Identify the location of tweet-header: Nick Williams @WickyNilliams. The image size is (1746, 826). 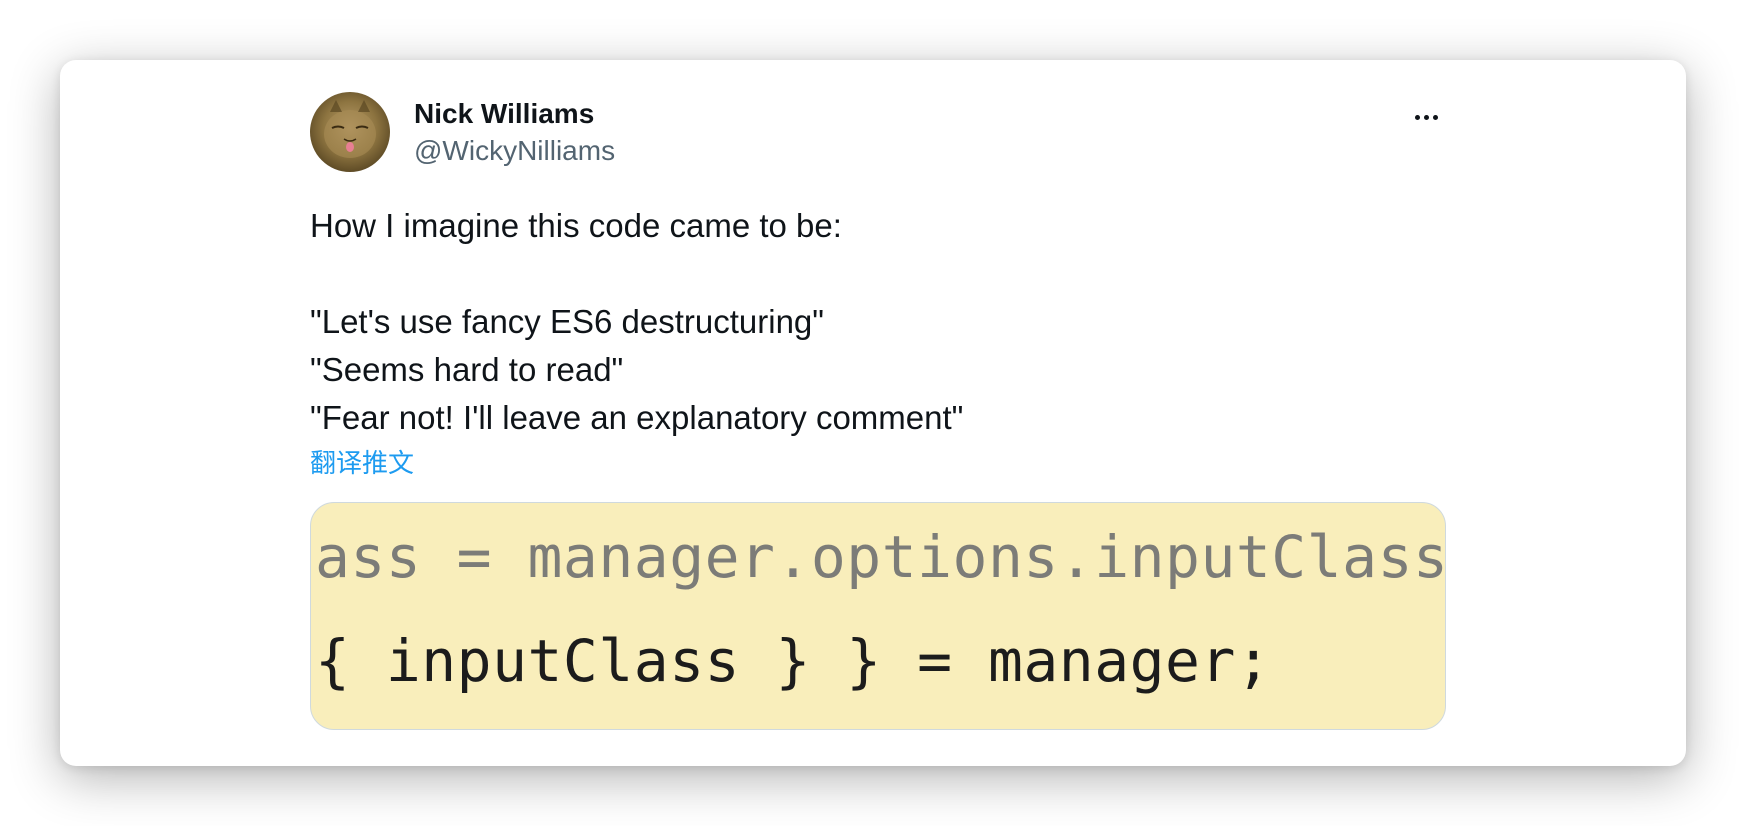
(878, 133).